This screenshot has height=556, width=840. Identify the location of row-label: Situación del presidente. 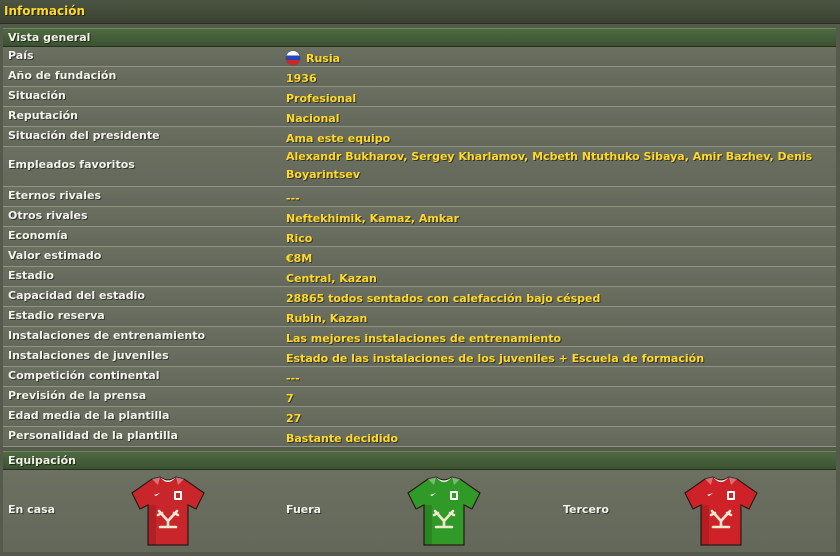
(84, 135).